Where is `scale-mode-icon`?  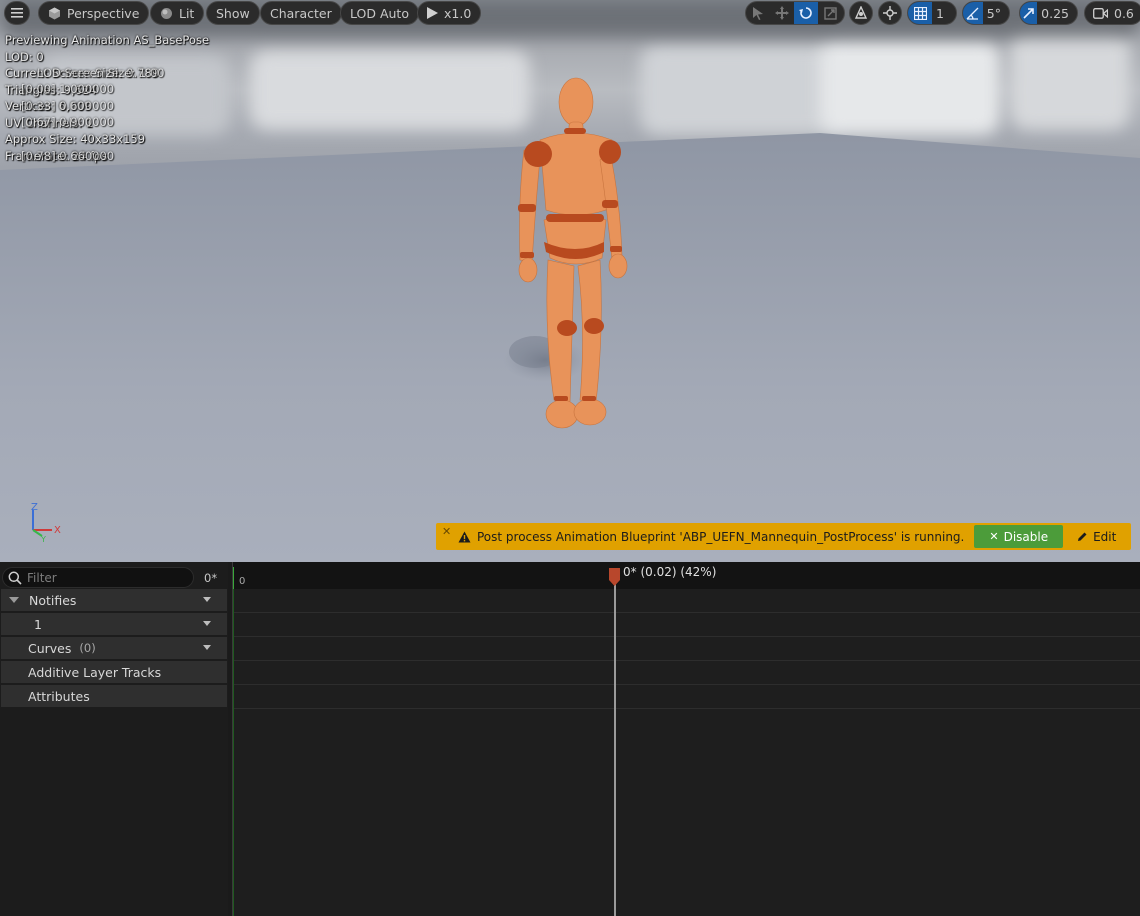
scale-mode-icon is located at coordinates (830, 13).